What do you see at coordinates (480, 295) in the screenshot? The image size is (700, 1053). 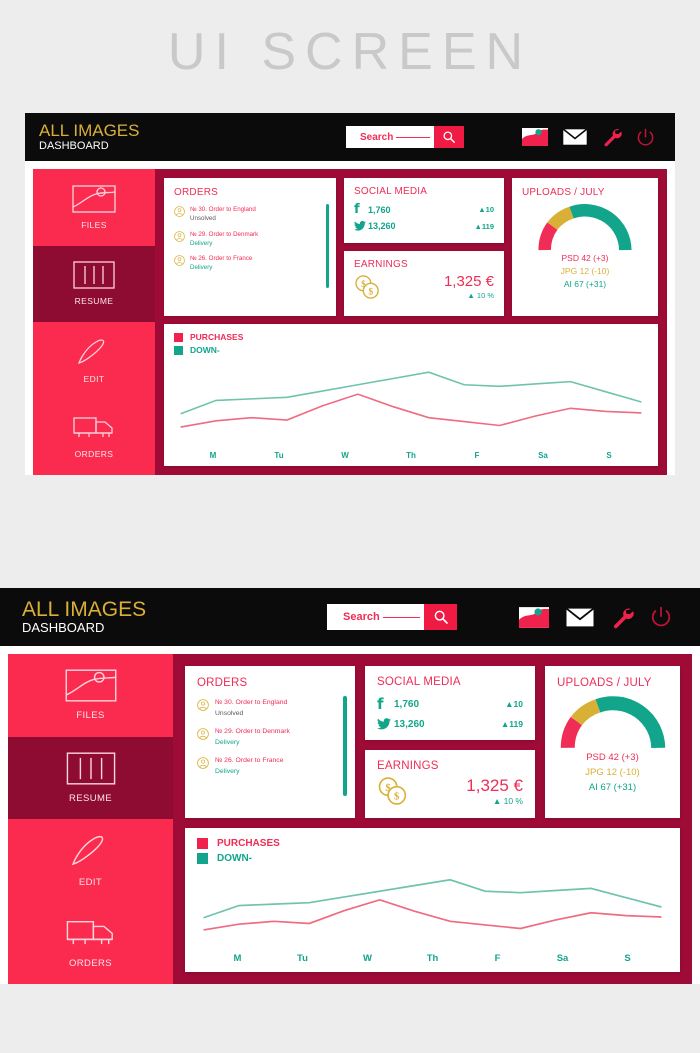 I see `earnings-change: ▲ 10 %` at bounding box center [480, 295].